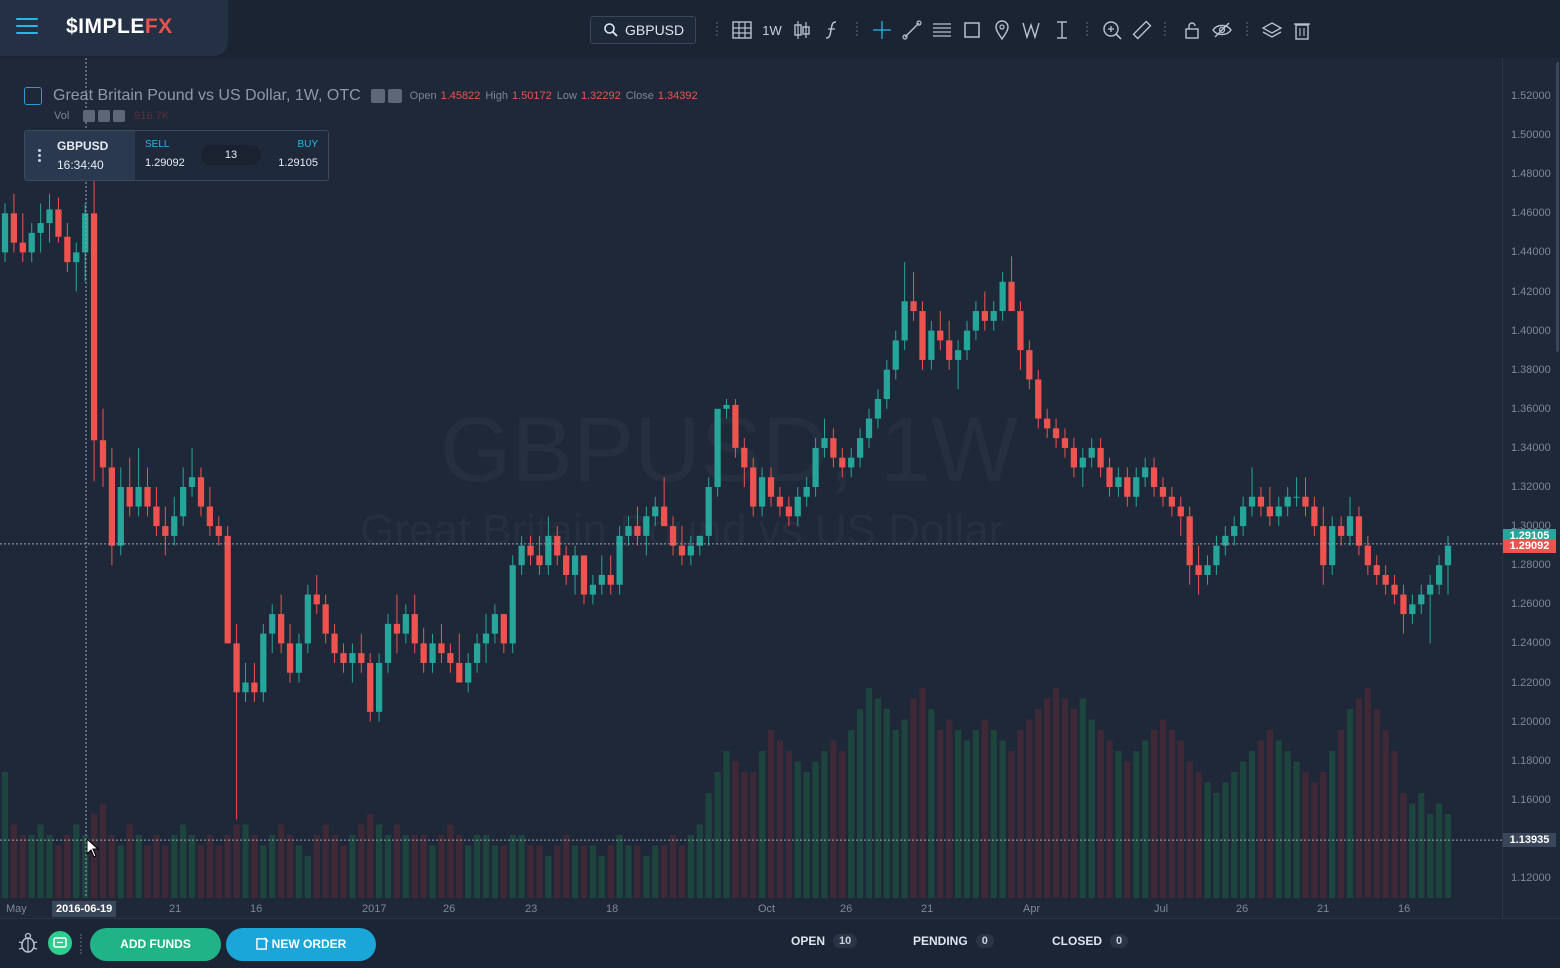 The height and width of the screenshot is (968, 1560). I want to click on rectangle-button, so click(972, 30).